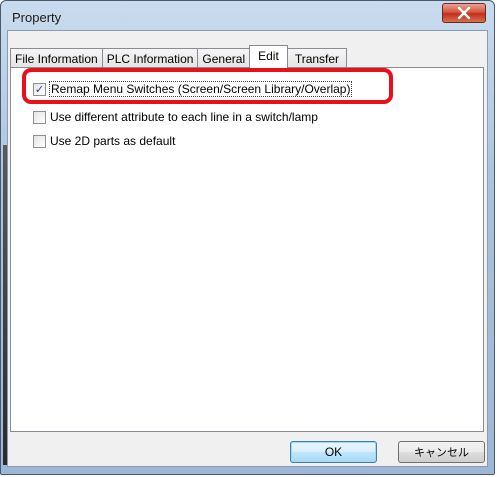 The image size is (497, 477). Describe the element at coordinates (441, 452) in the screenshot. I see `cancel-button: キャンセル` at that location.